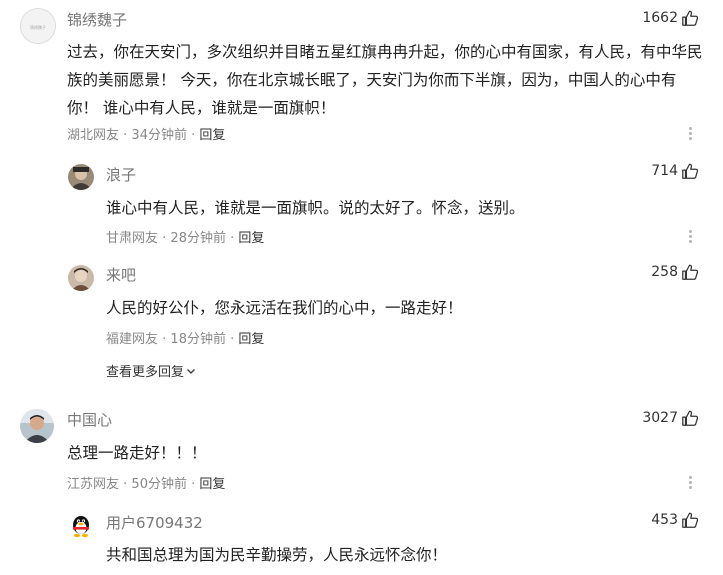 The height and width of the screenshot is (575, 723). I want to click on reply-meta: 福建网友 · 18分钟前 · 回复, so click(185, 339).